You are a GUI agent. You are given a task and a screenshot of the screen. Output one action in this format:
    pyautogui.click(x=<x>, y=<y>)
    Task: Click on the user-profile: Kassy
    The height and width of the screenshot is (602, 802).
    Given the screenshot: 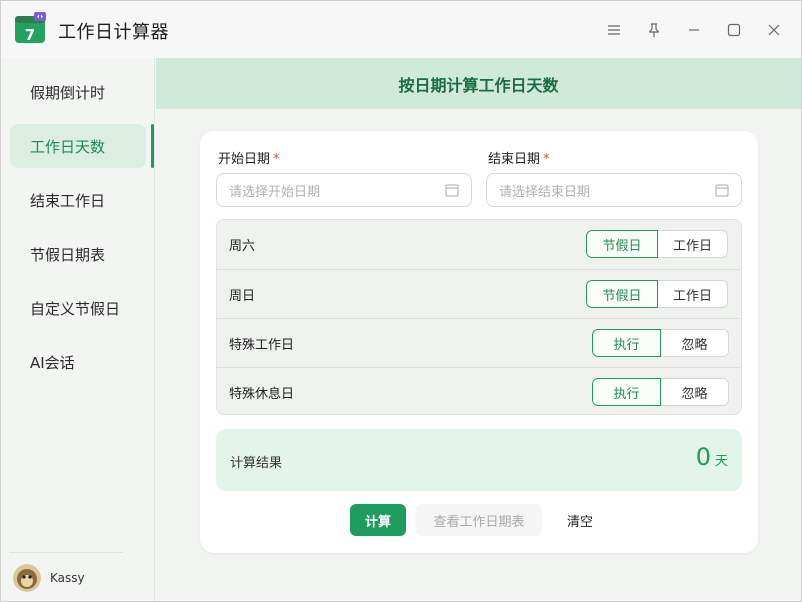 What is the action you would take?
    pyautogui.click(x=49, y=578)
    